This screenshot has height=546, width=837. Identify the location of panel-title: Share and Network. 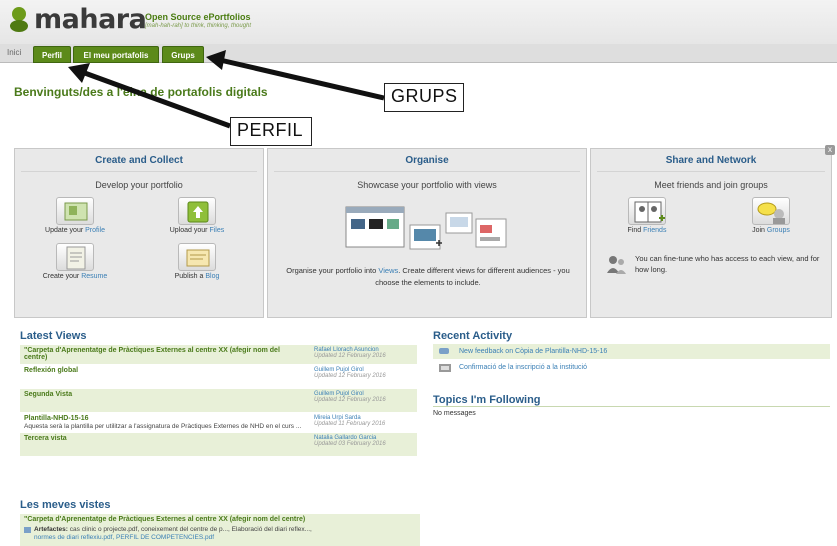
(711, 160).